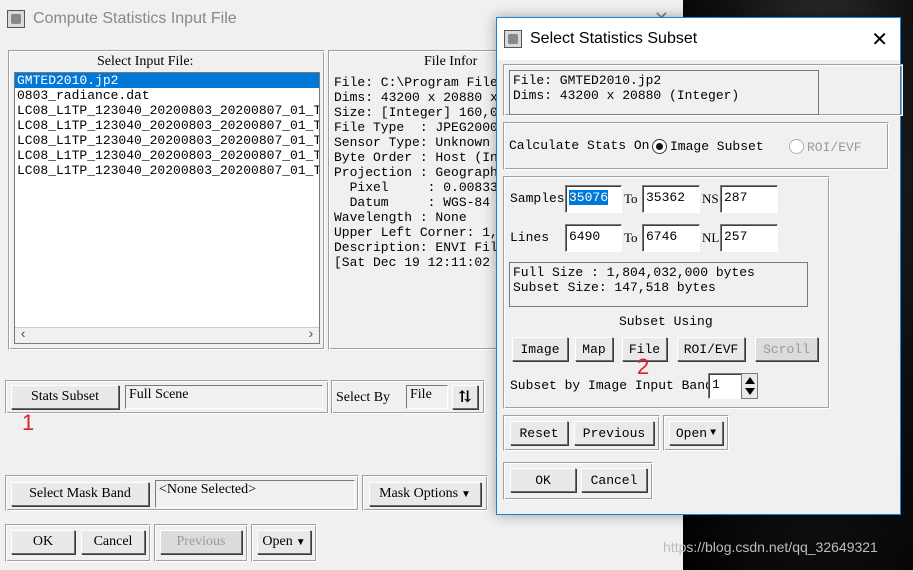 This screenshot has width=913, height=570. I want to click on calc-stats-label: Calculate Stats On, so click(579, 145).